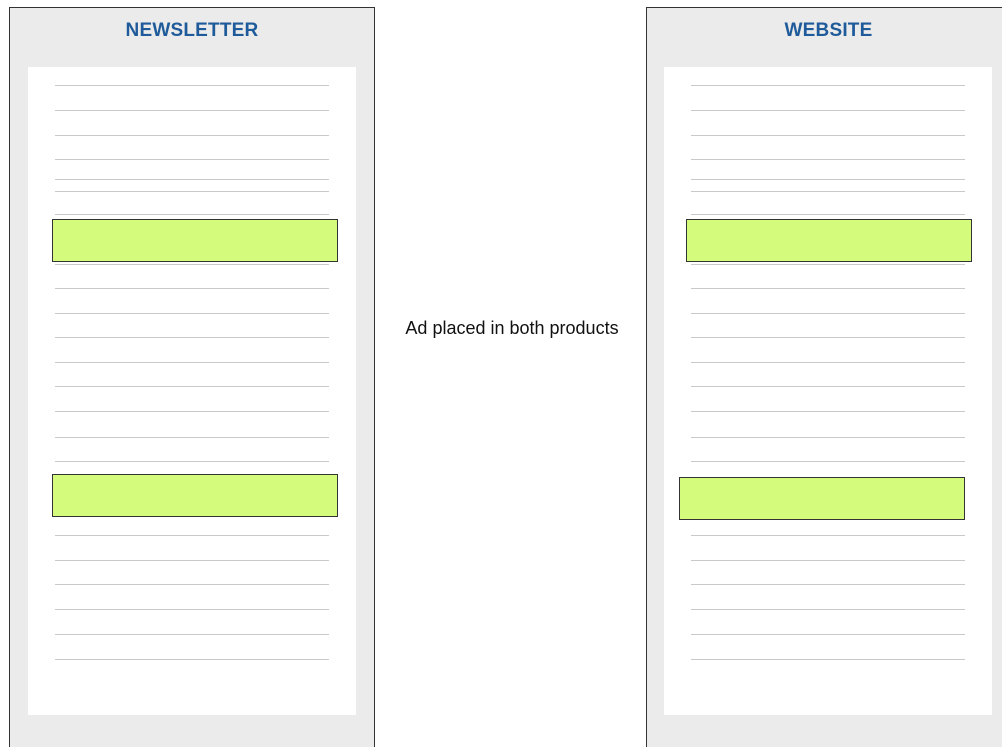  Describe the element at coordinates (192, 30) in the screenshot. I see `newsletter-title: NEWSLETTER` at that location.